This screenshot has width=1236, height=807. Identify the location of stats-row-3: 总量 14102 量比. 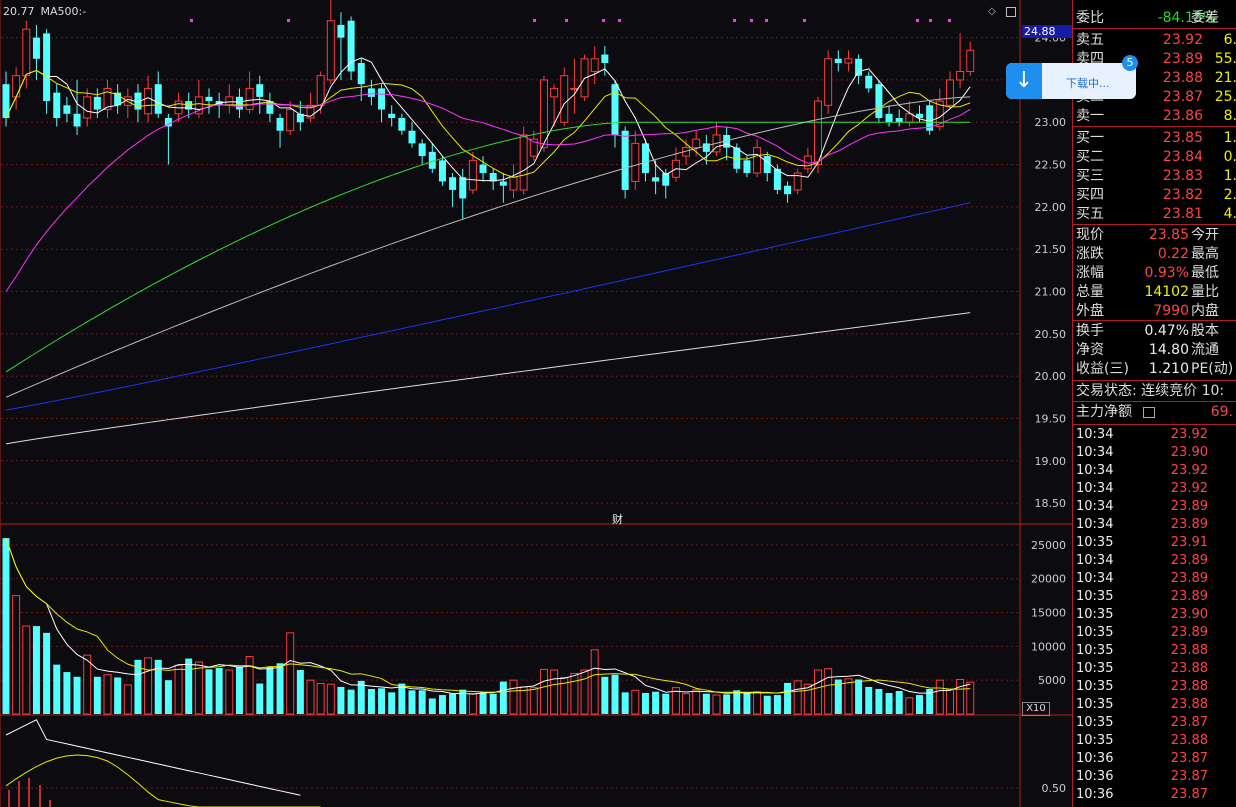
(1154, 292).